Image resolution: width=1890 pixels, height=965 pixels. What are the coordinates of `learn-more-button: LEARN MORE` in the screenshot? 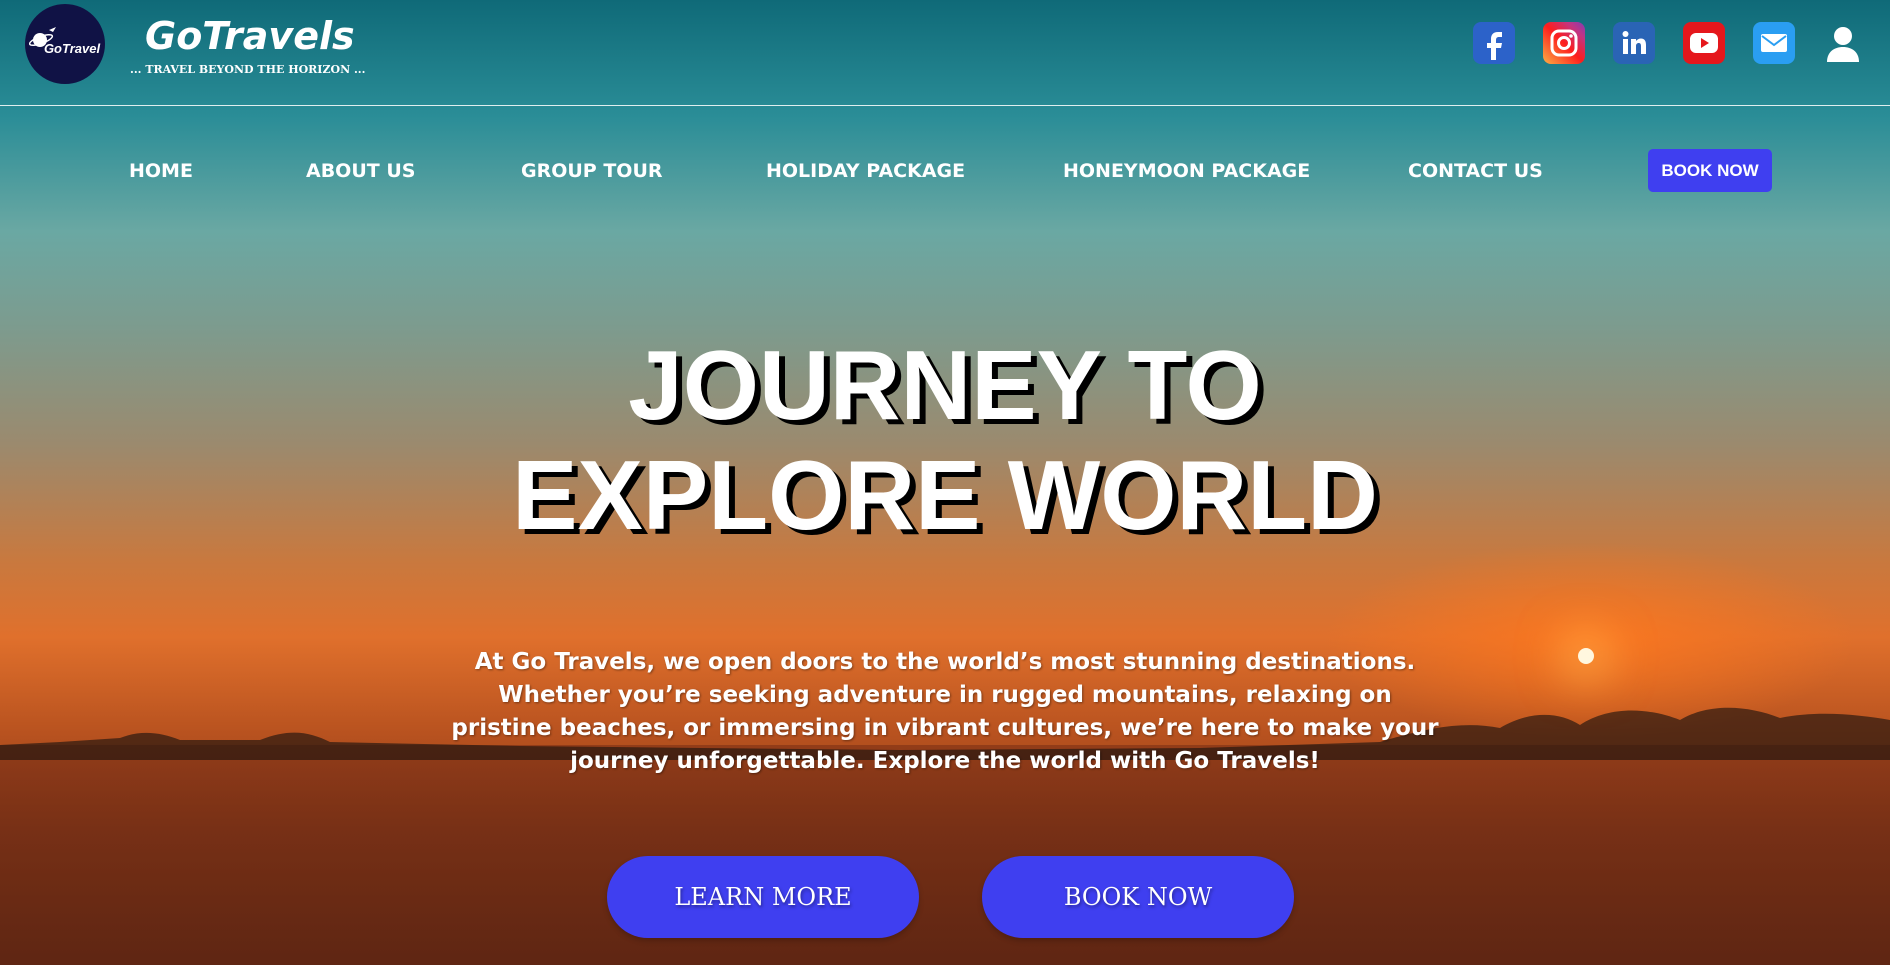 It's located at (763, 897).